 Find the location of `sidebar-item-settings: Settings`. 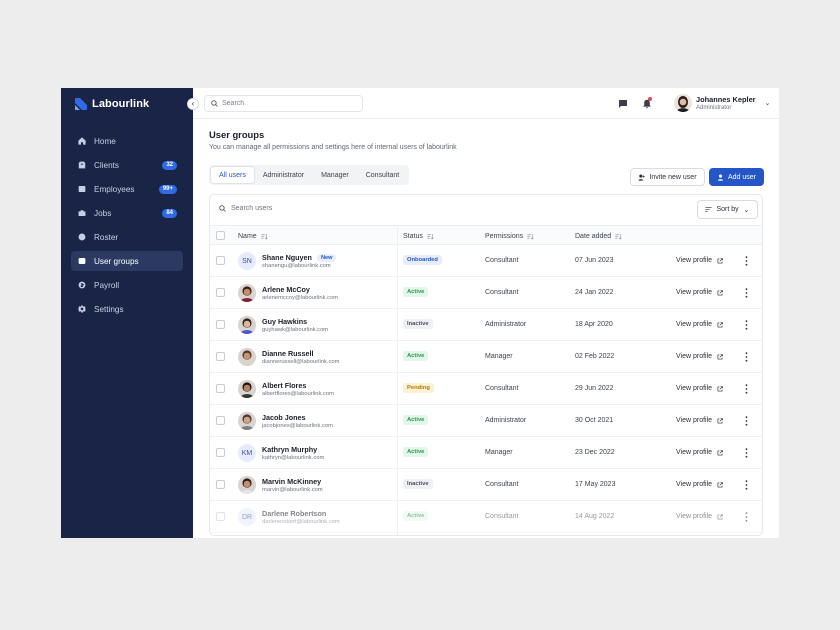

sidebar-item-settings: Settings is located at coordinates (127, 309).